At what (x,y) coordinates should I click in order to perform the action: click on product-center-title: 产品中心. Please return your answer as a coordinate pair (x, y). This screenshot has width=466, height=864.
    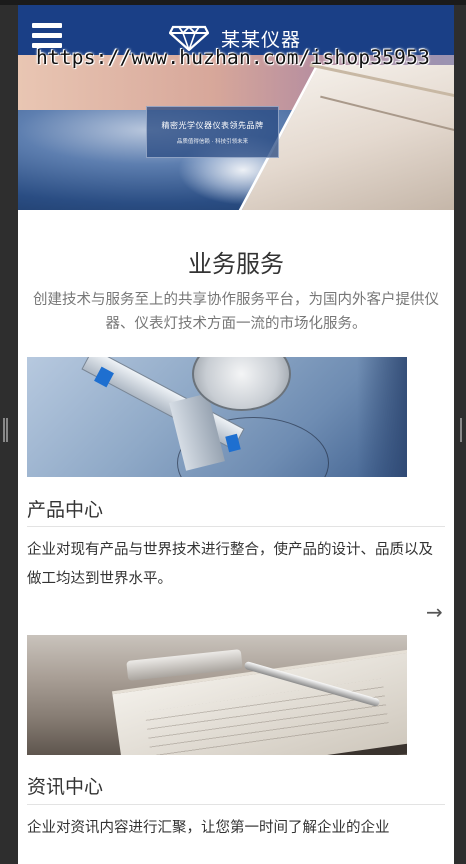
    Looking at the image, I should click on (65, 508).